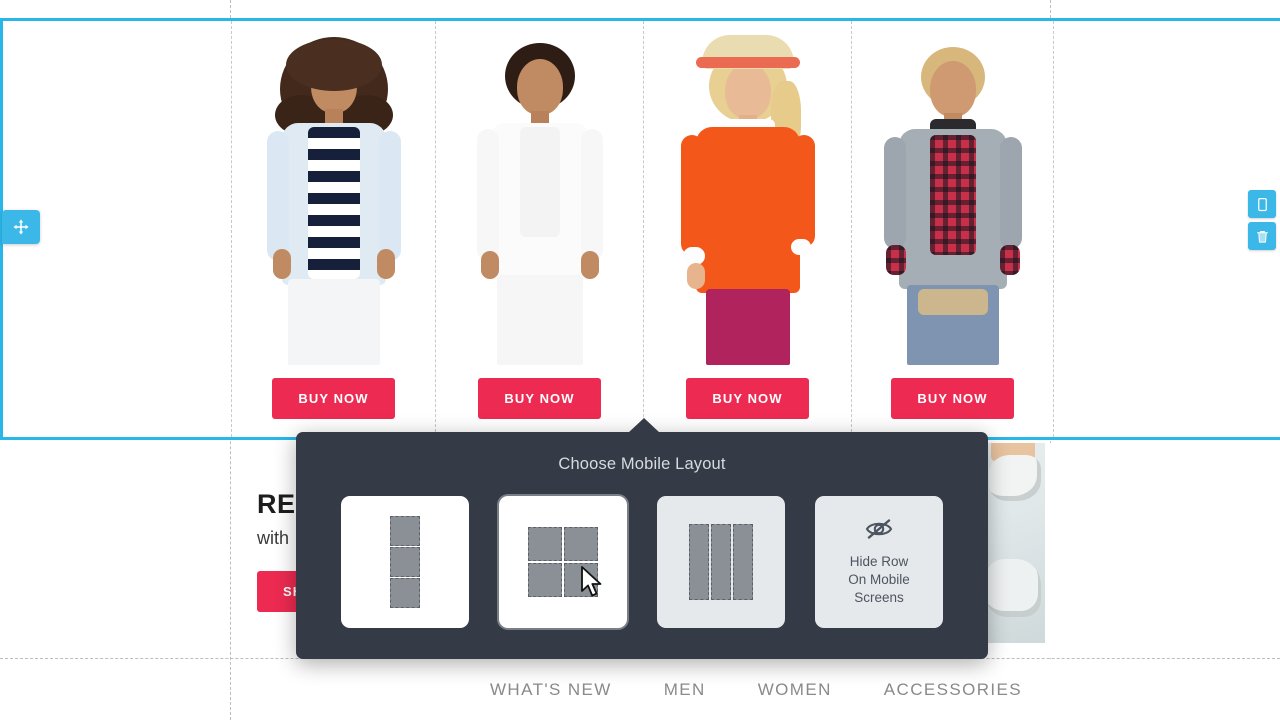 The height and width of the screenshot is (720, 1280). I want to click on hide-row-label-line-2: On Mobile, so click(879, 579).